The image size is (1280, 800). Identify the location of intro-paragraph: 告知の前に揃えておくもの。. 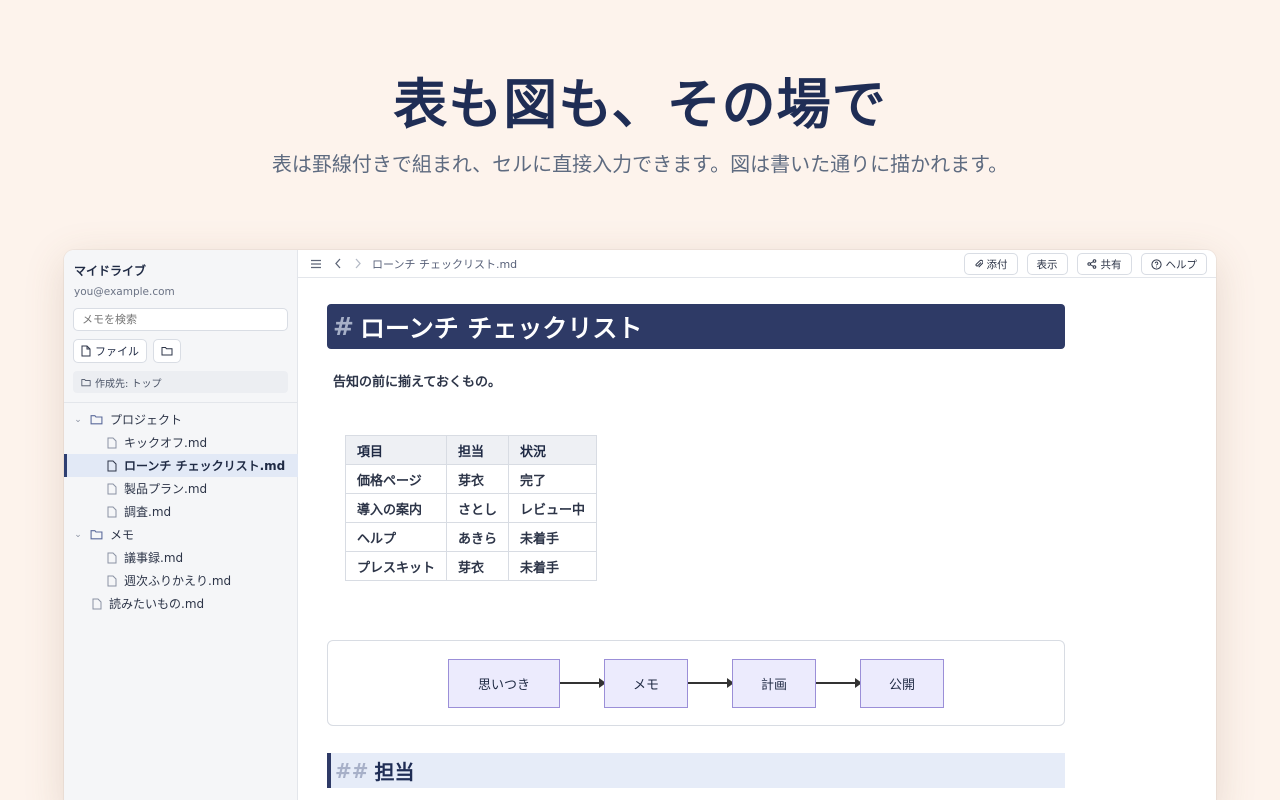
(417, 380).